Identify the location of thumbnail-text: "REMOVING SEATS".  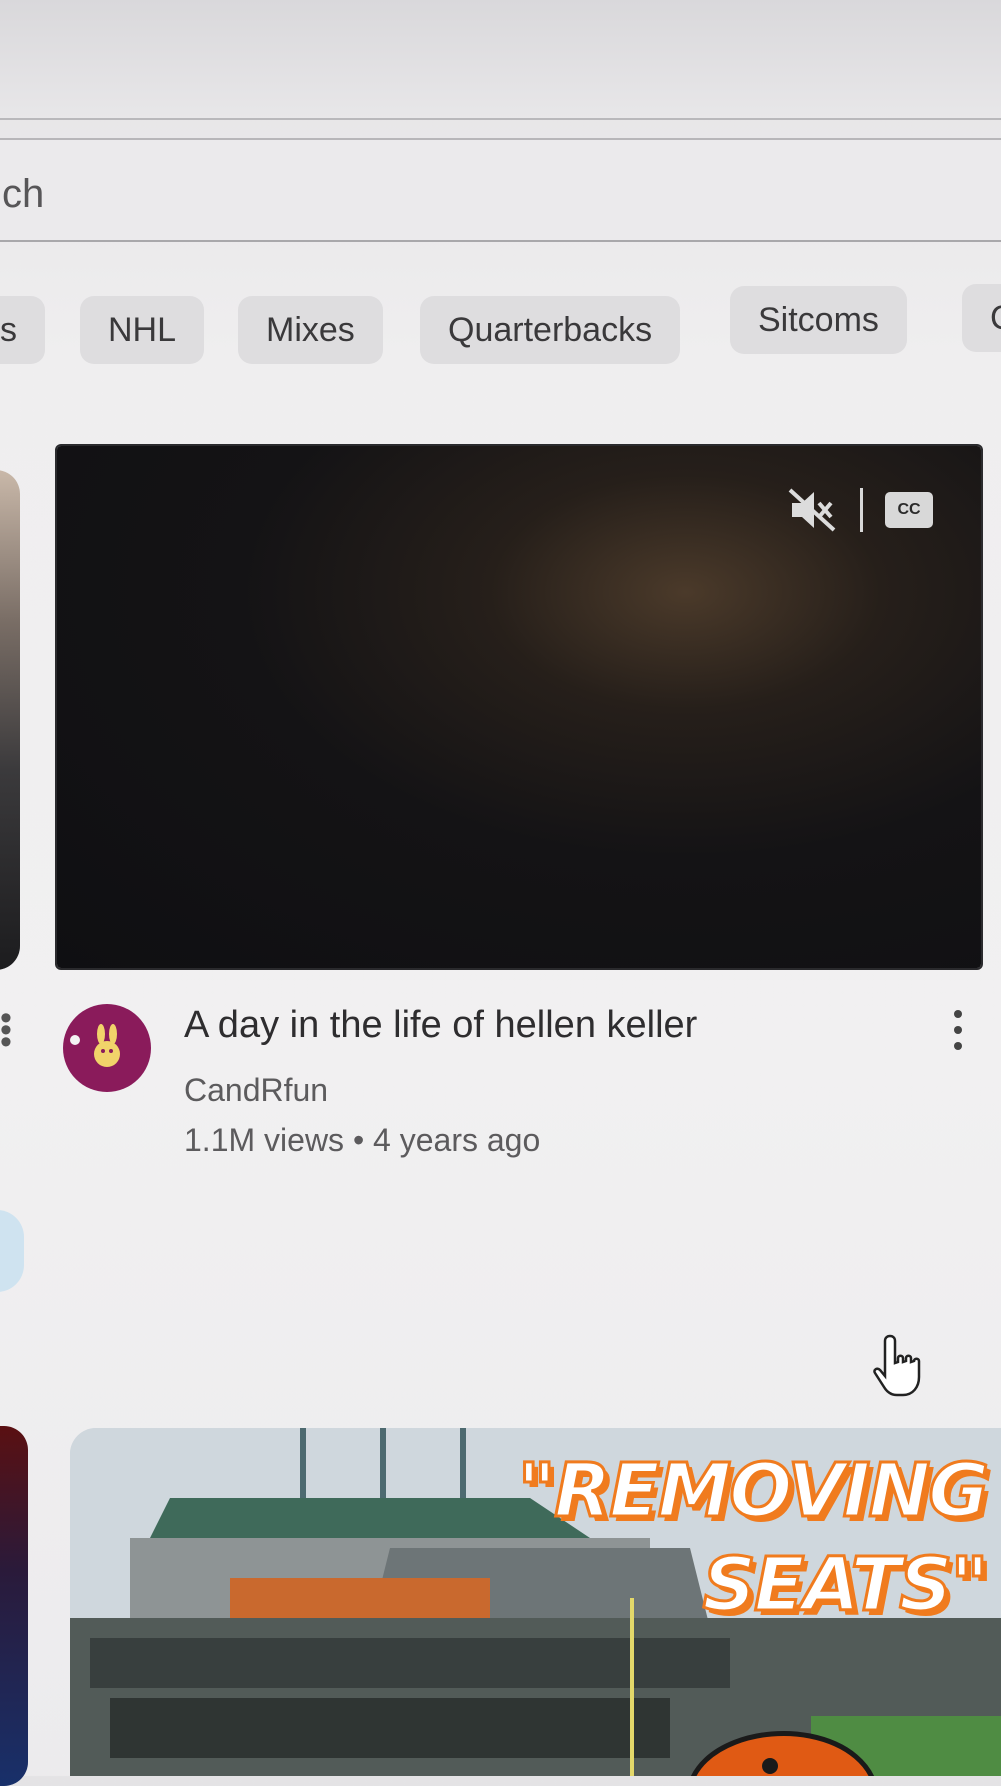
(753, 1538).